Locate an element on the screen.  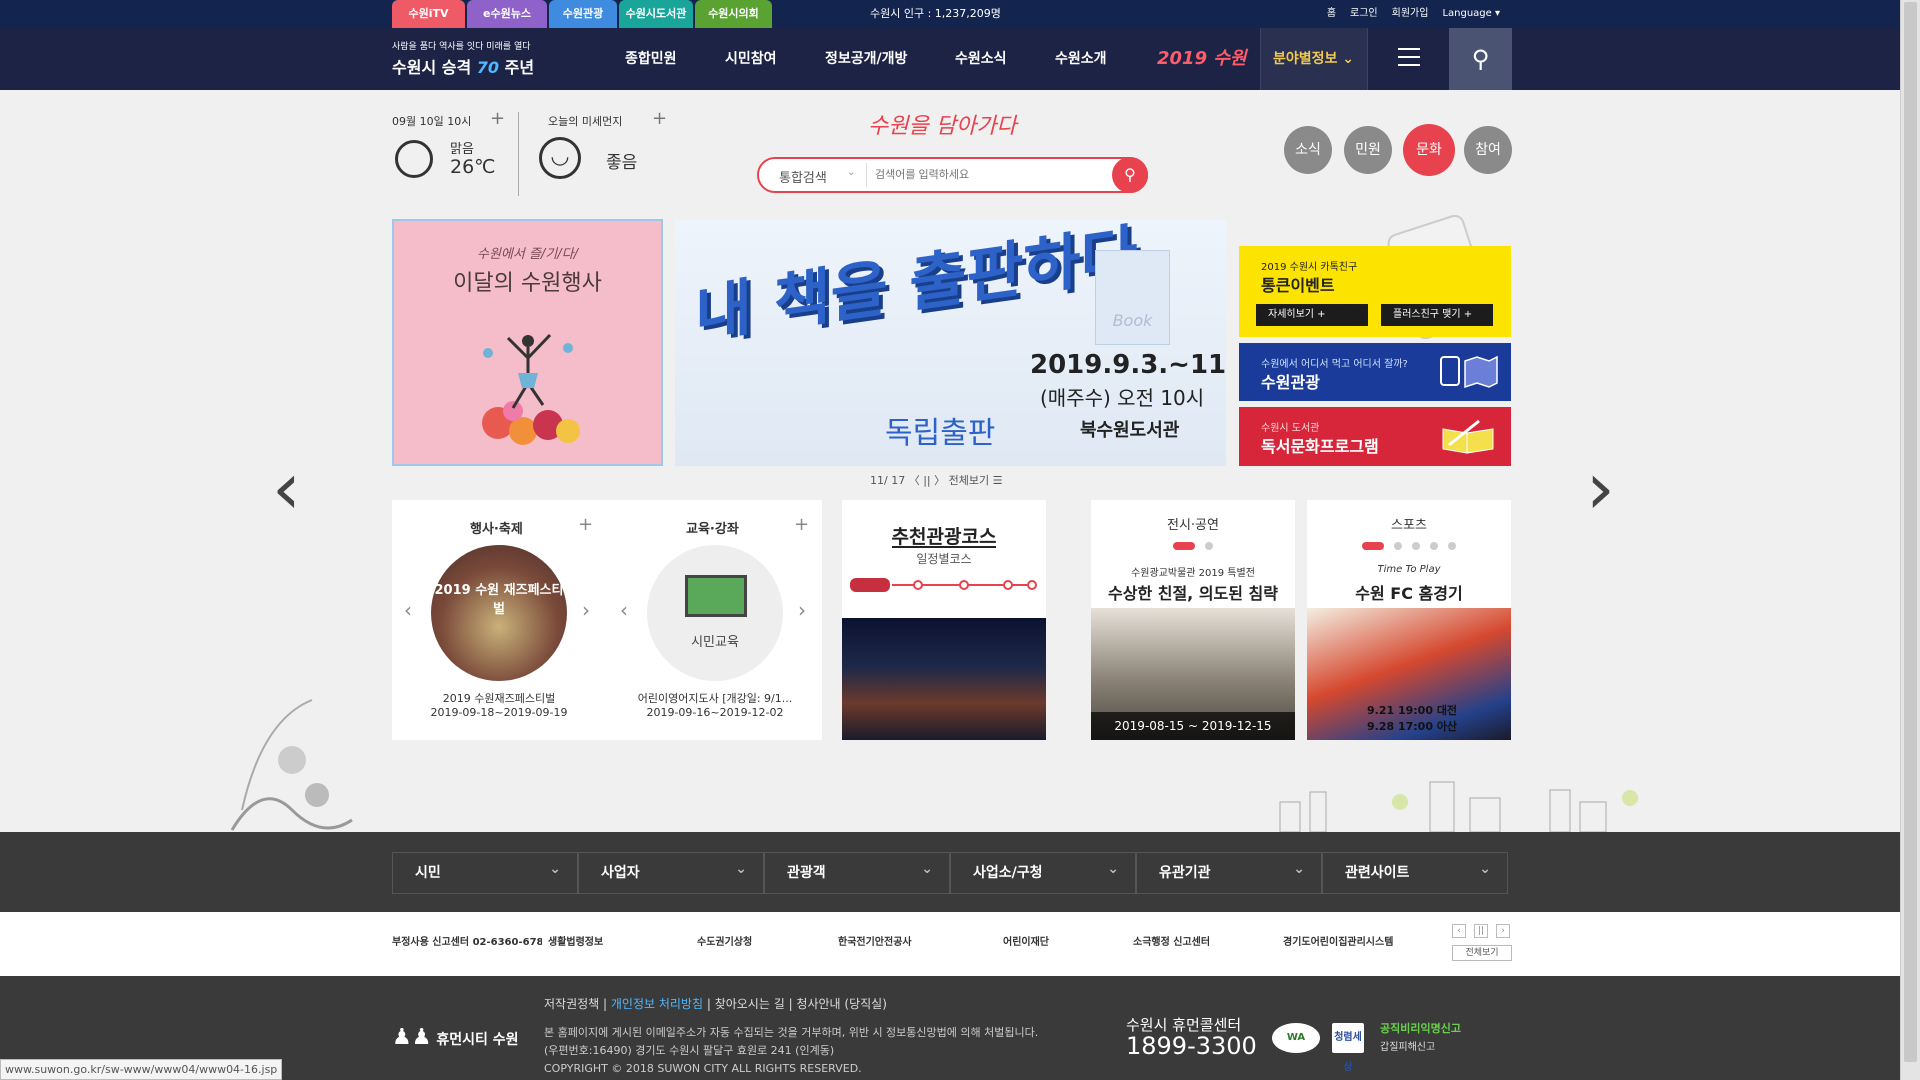
gnb-menu-item: 수원소식 is located at coordinates (981, 59).